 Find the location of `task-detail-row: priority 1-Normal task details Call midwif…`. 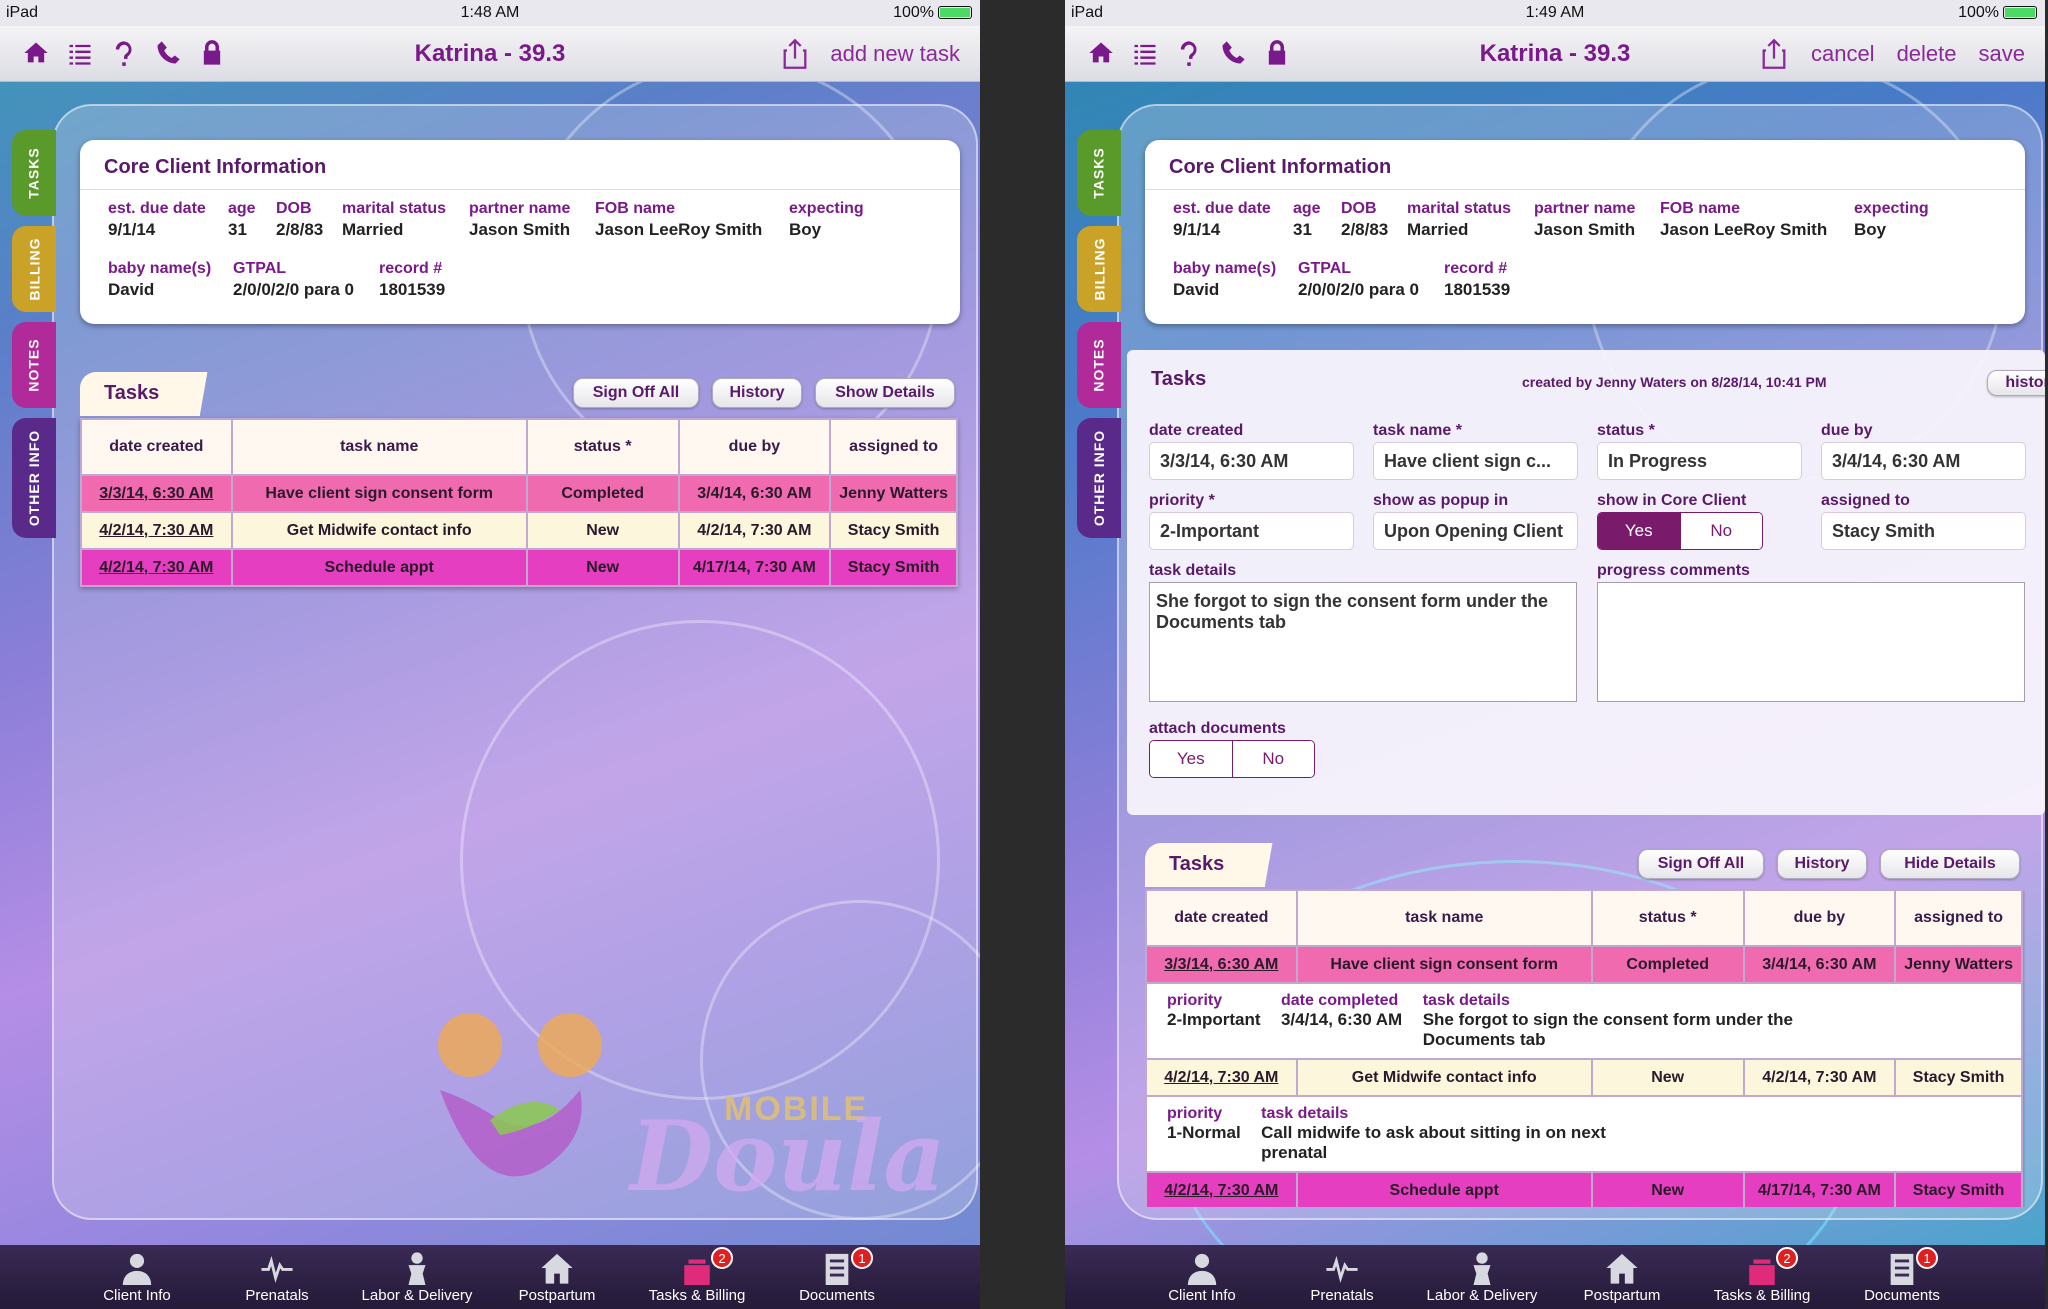

task-detail-row: priority 1-Normal task details Call midwif… is located at coordinates (1584, 1134).